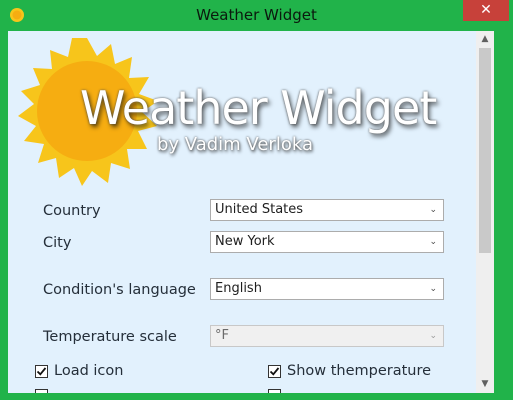 Image resolution: width=513 pixels, height=400 pixels. I want to click on load-icon-checkbox, so click(41, 371).